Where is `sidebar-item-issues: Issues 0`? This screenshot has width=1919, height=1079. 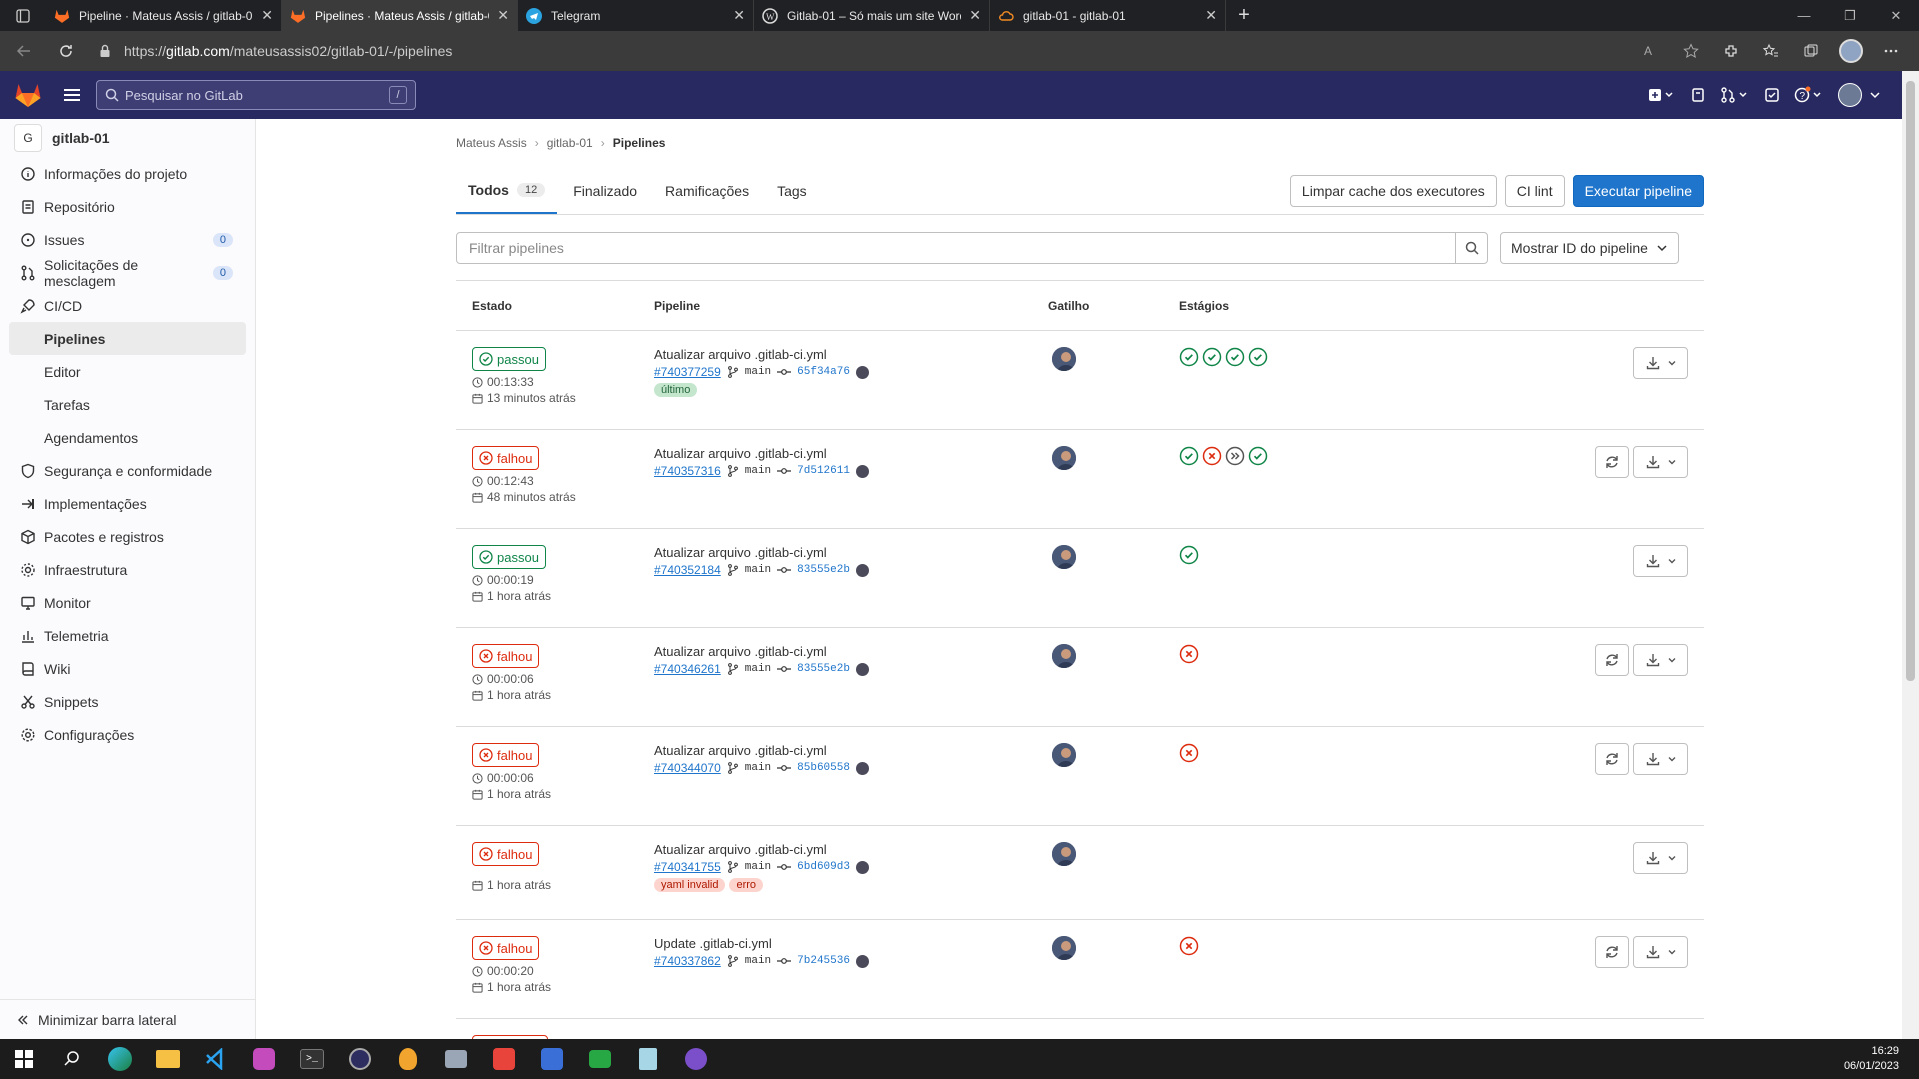
sidebar-item-issues: Issues 0 is located at coordinates (127, 239).